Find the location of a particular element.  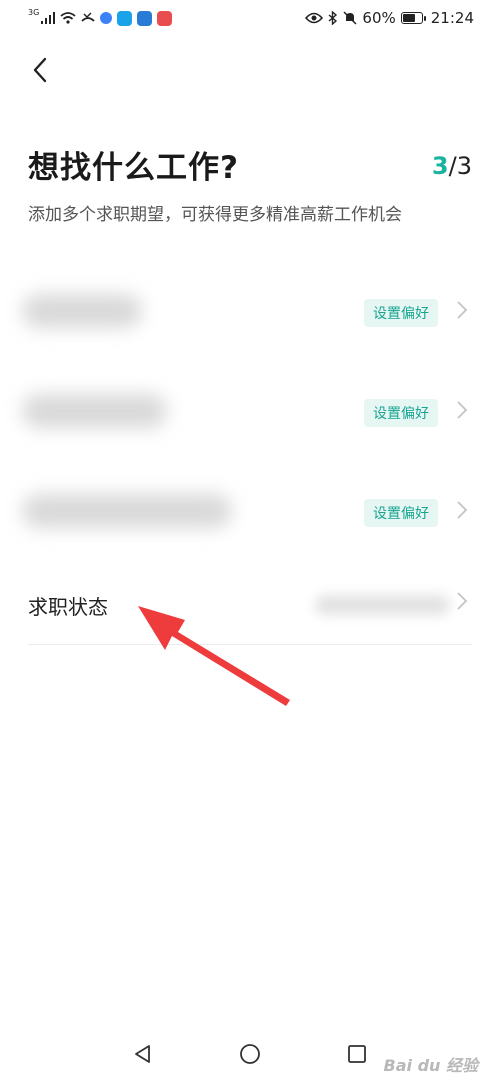

mute-bell-icon is located at coordinates (350, 18).